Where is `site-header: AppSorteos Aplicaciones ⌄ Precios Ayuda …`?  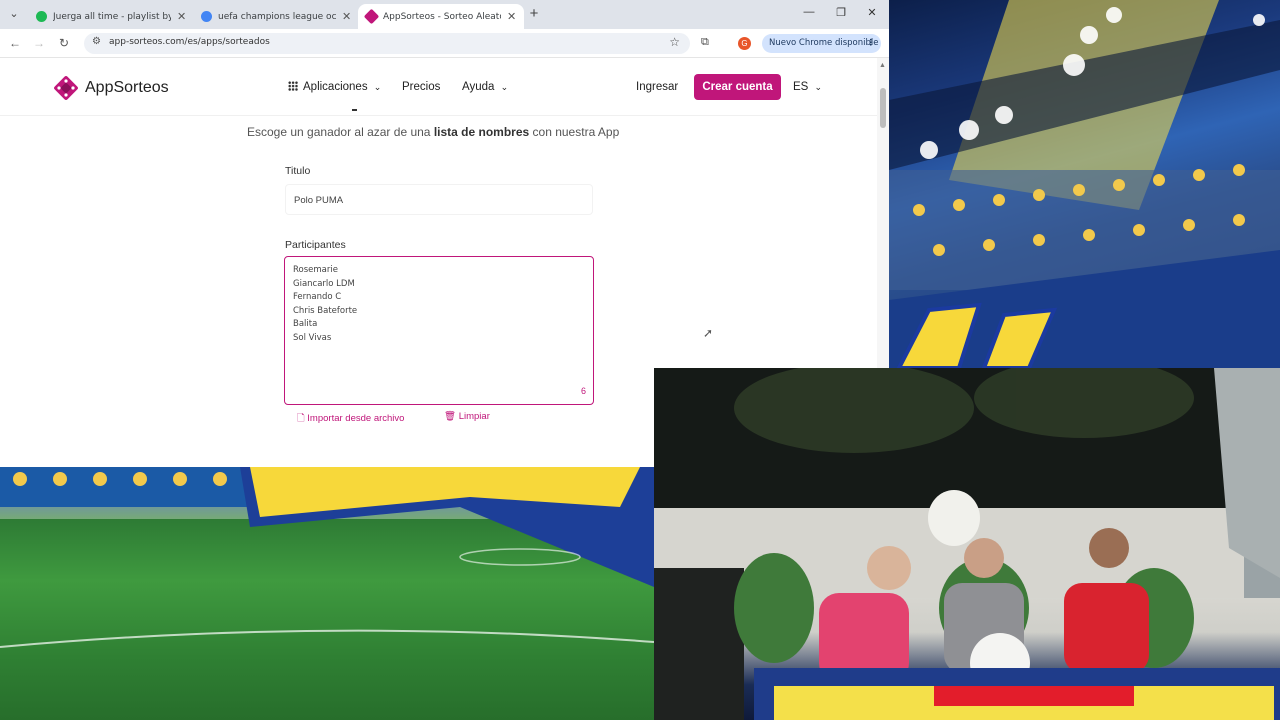 site-header: AppSorteos Aplicaciones ⌄ Precios Ayuda … is located at coordinates (438, 87).